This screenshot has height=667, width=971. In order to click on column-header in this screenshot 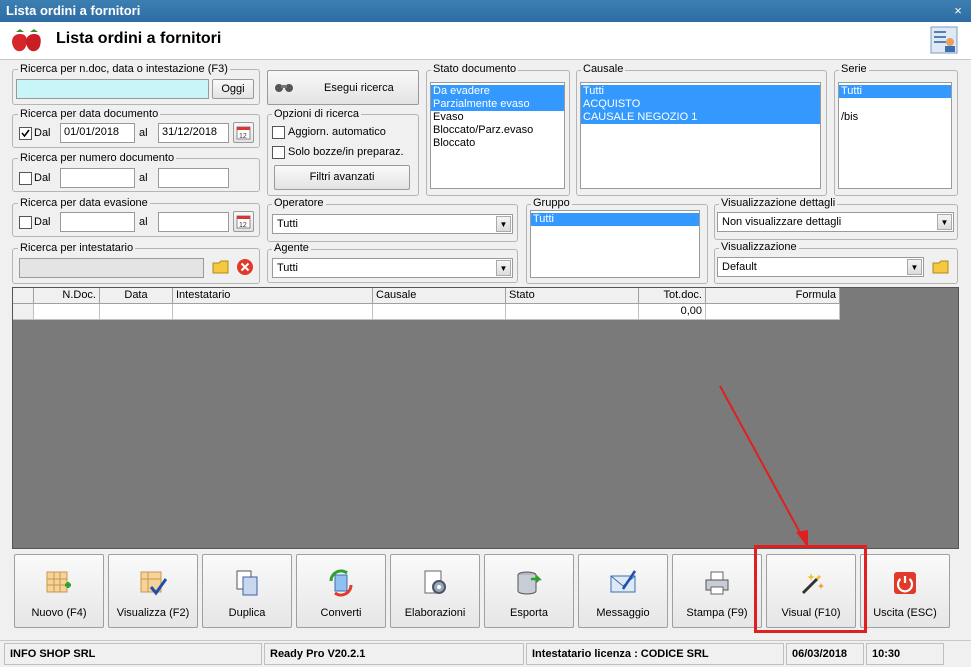, I will do `click(23, 296)`.